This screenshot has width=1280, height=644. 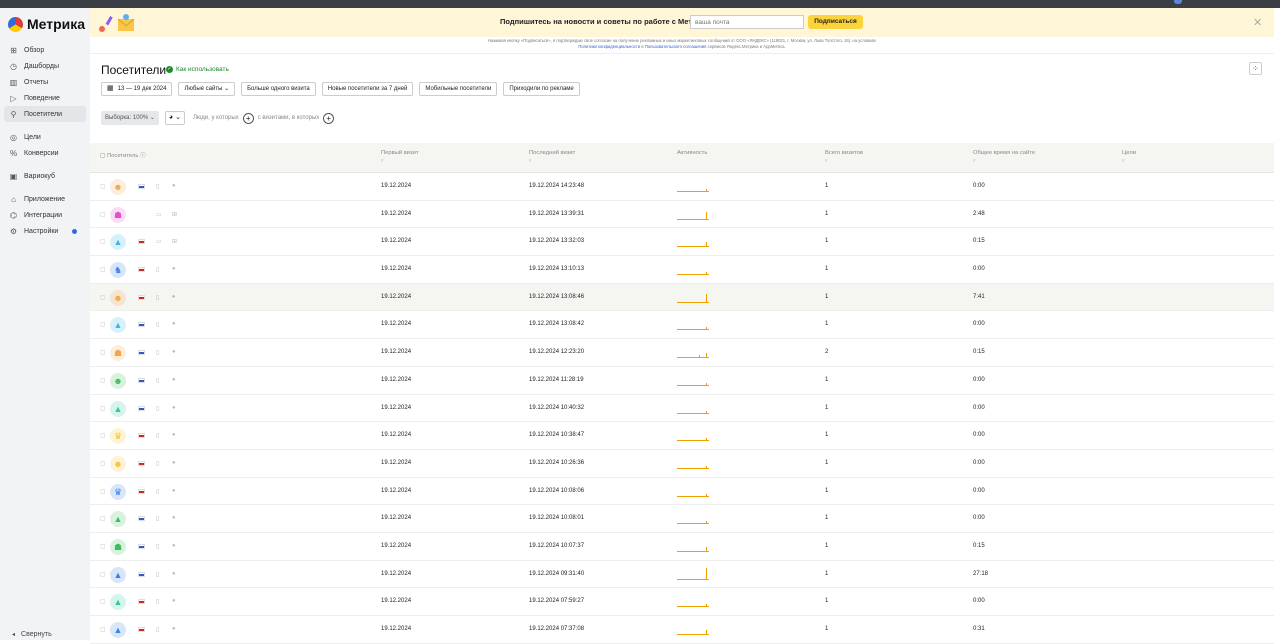 What do you see at coordinates (682, 492) in the screenshot?
I see `table-row: ▢ ♛ ▯ ● 19.12.2024 19.12.2024 10:08:06 1 0:00` at bounding box center [682, 492].